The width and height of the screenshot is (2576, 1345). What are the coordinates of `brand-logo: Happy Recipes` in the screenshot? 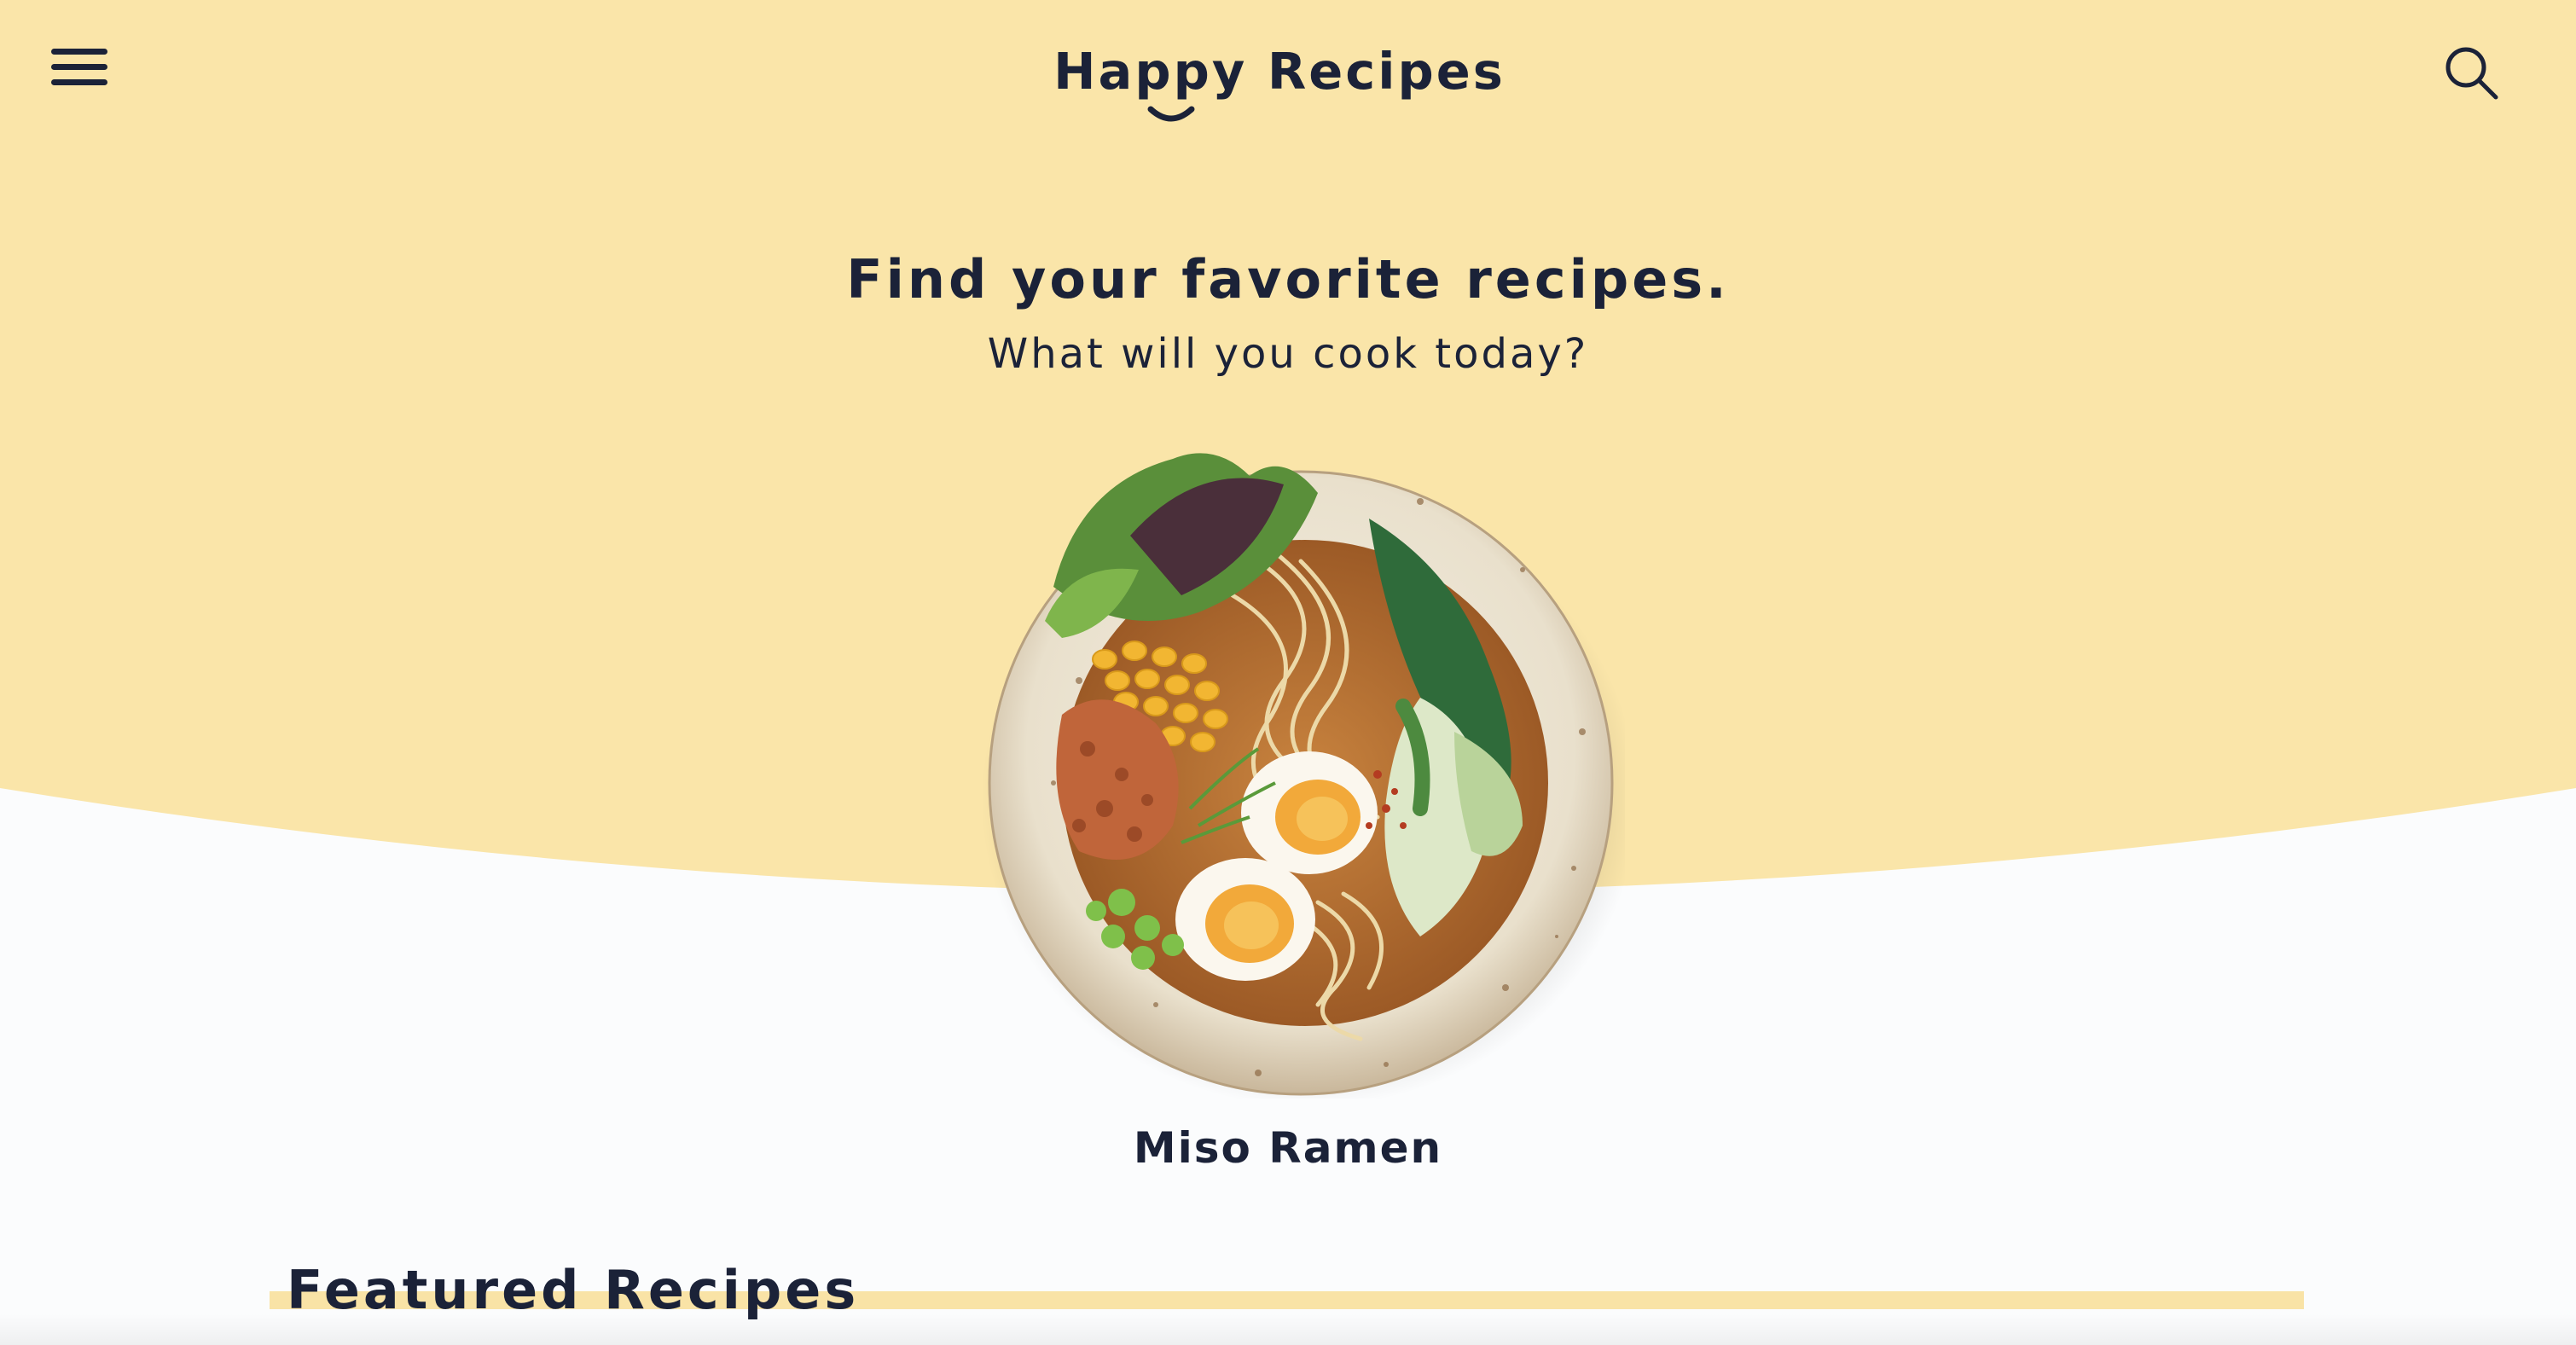 It's located at (1279, 81).